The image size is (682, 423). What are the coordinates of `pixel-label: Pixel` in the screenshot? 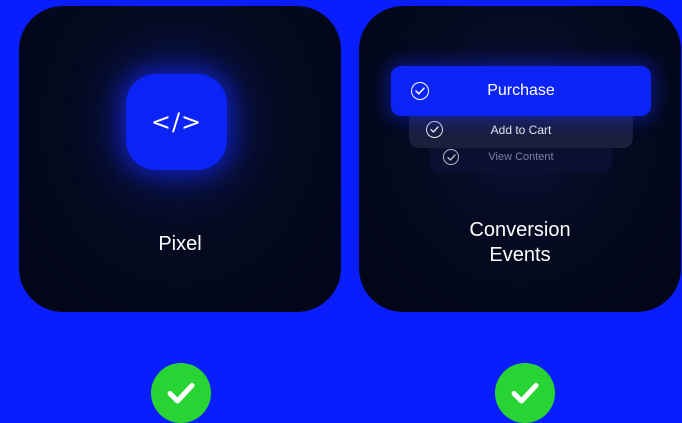 It's located at (180, 244).